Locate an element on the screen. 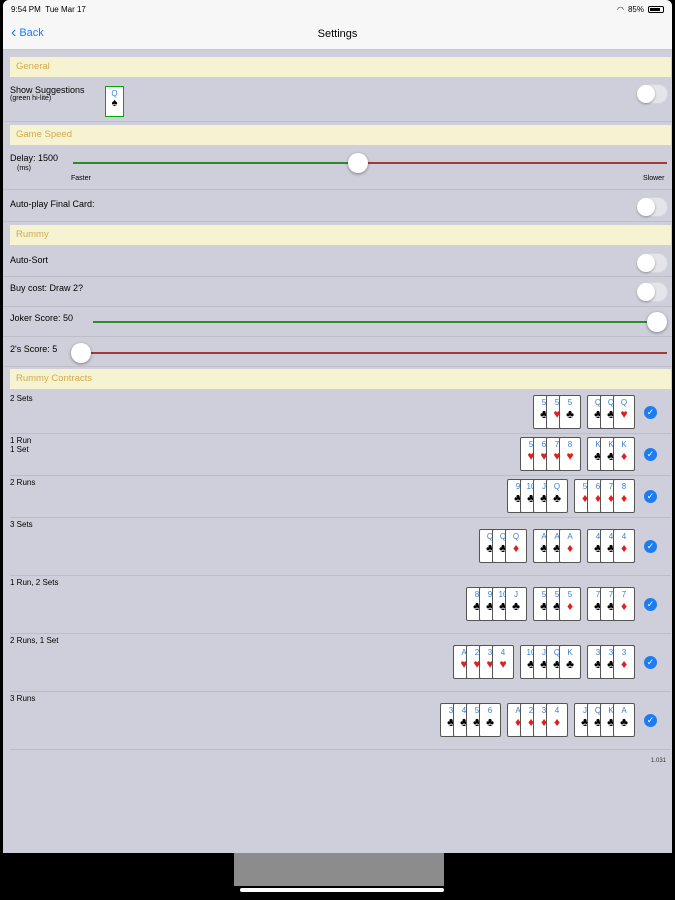 This screenshot has width=675, height=900. joker-score-label: Joker Score: 50 is located at coordinates (42, 318).